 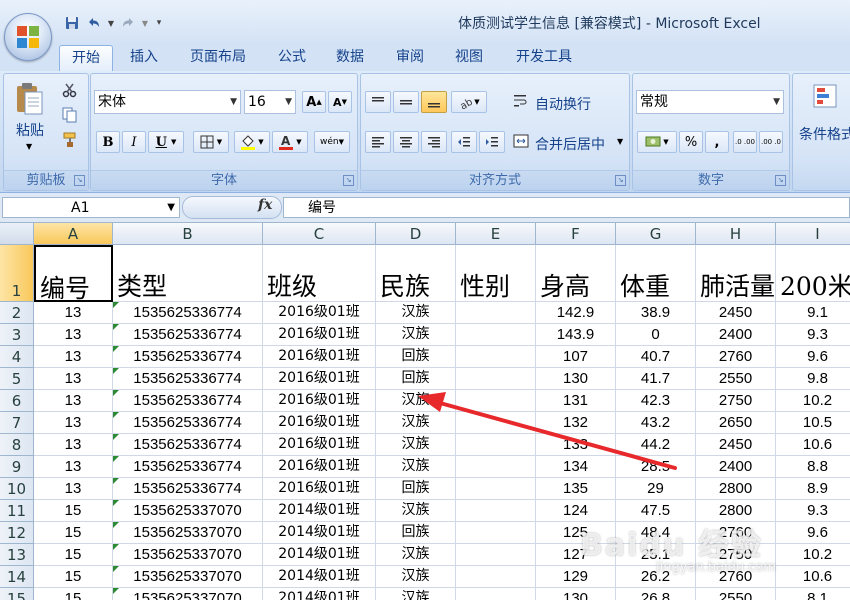 What do you see at coordinates (771, 142) in the screenshot?
I see `decrease-decimal-button: .00 .0` at bounding box center [771, 142].